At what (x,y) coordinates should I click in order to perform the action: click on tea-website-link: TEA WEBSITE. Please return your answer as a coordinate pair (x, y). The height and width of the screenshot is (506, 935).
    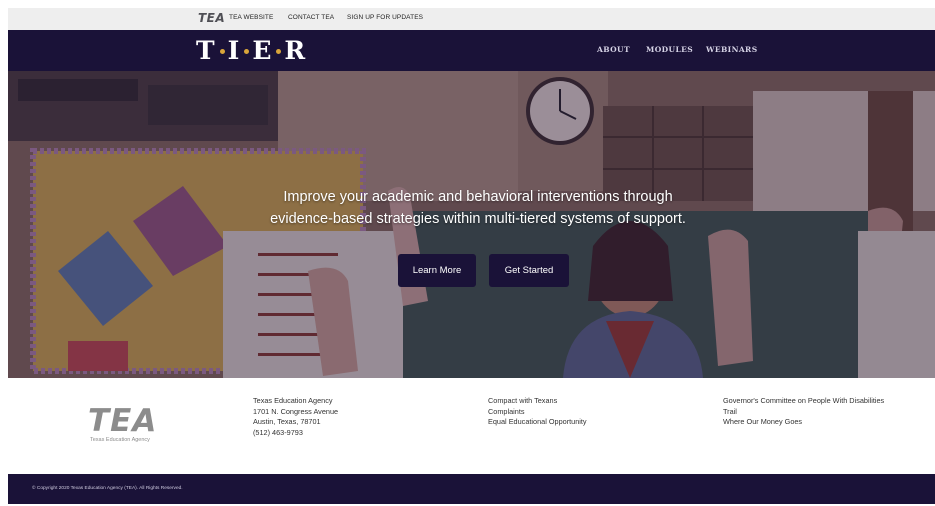
    Looking at the image, I should click on (251, 17).